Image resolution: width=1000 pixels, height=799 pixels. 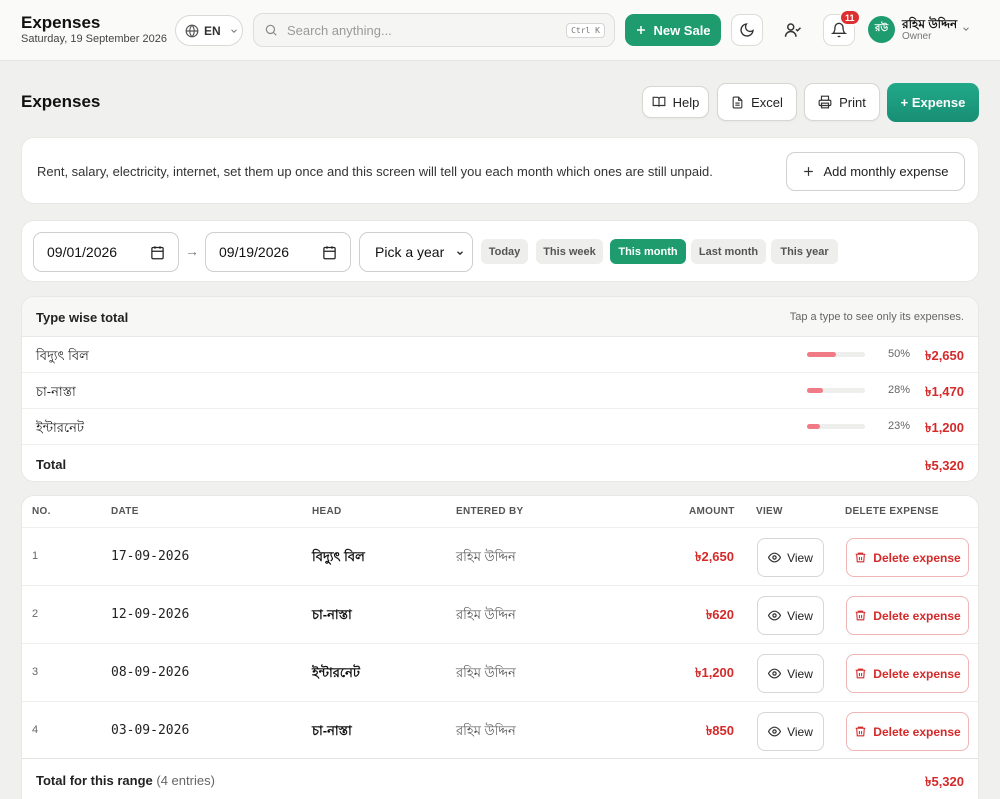 What do you see at coordinates (892, 511) in the screenshot?
I see `column-header-delete: DELETE EXPENSE` at bounding box center [892, 511].